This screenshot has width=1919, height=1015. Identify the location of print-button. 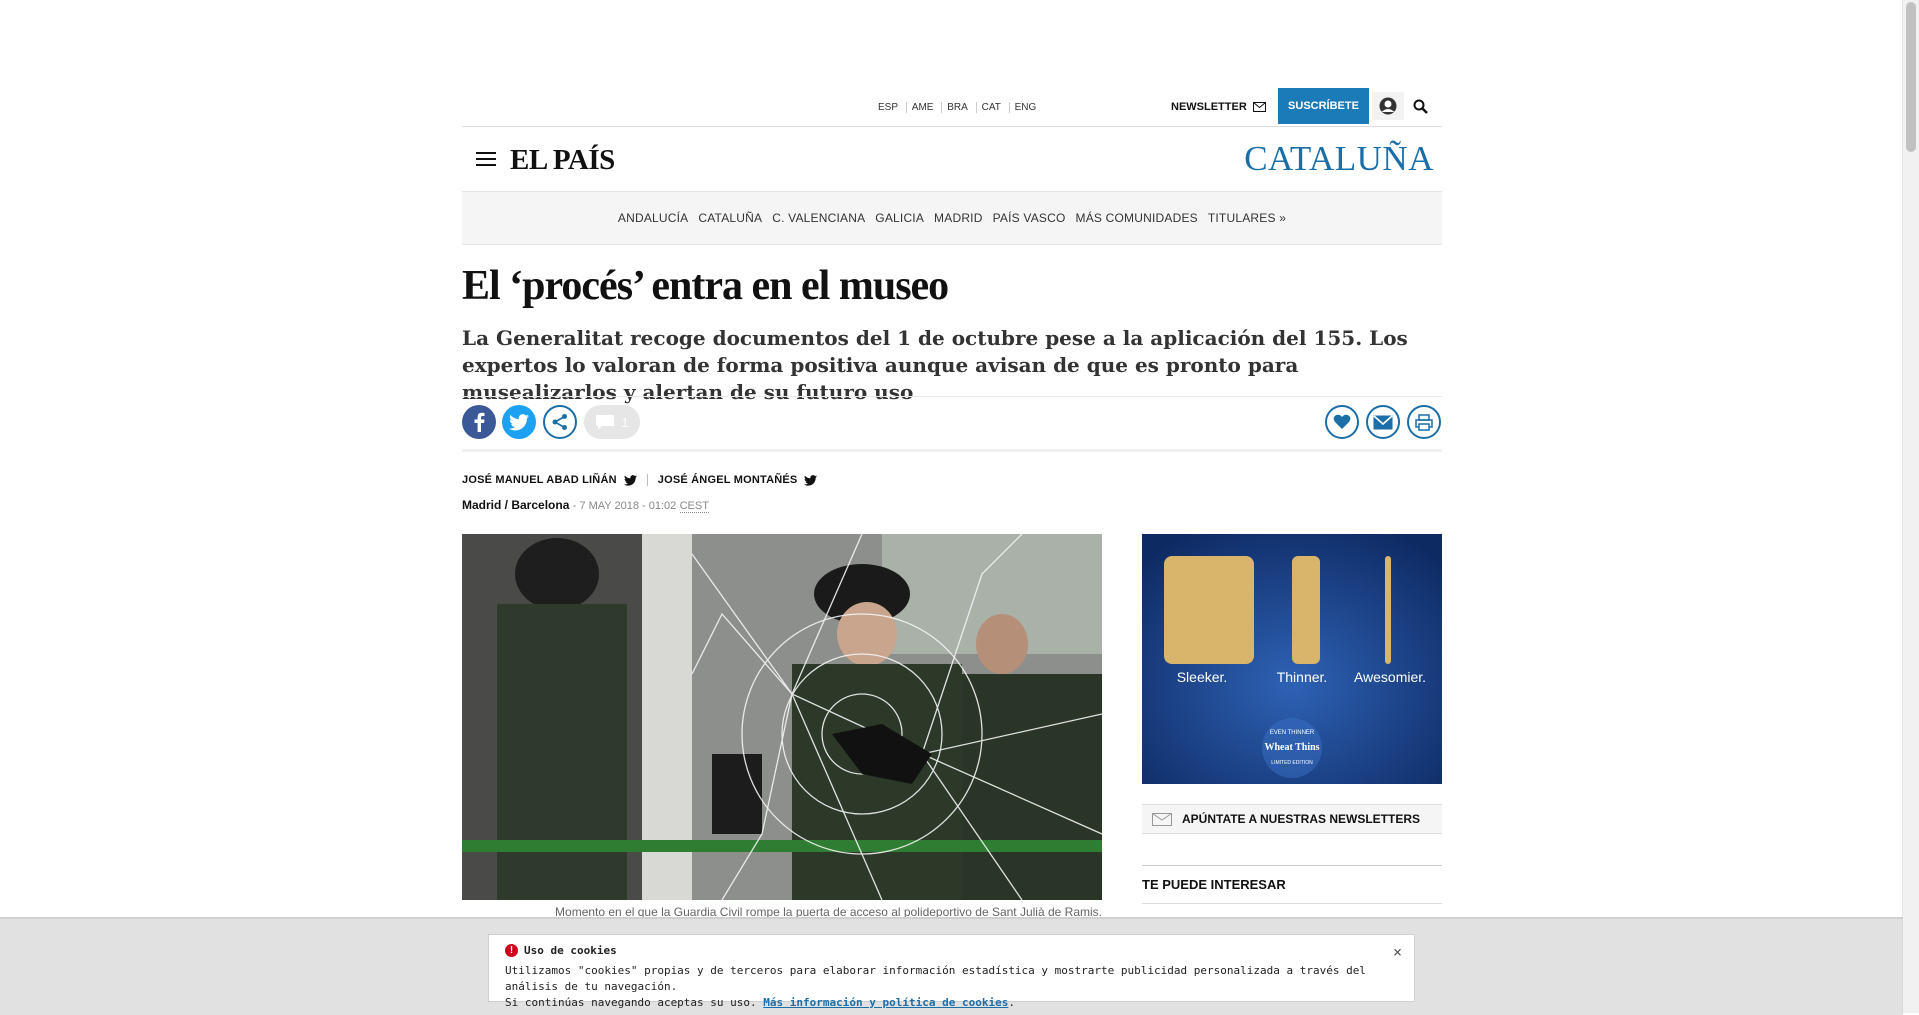
(1424, 422).